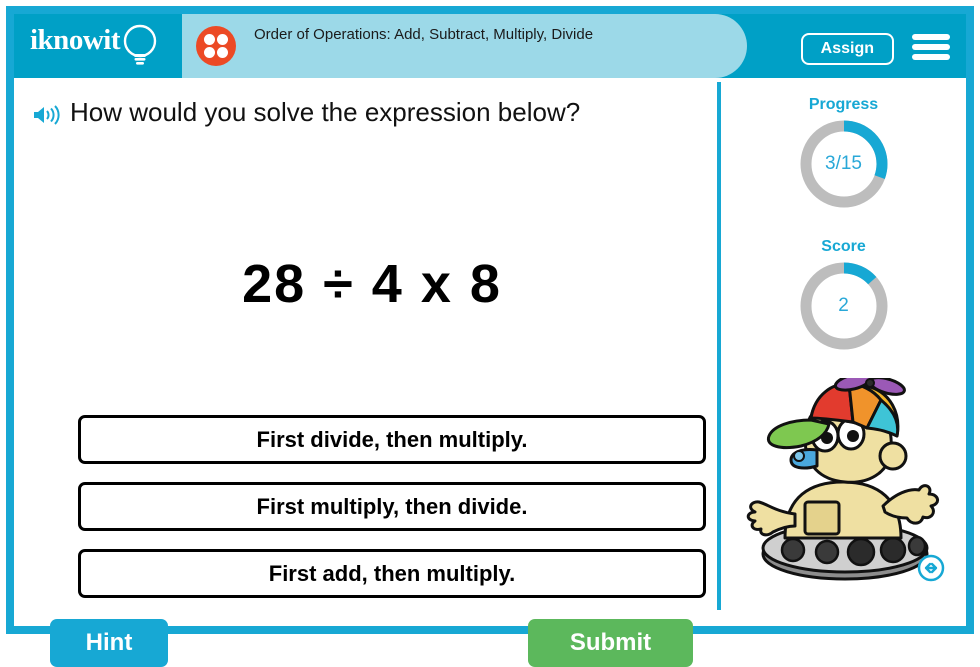 This screenshot has width=980, height=667. I want to click on progress-value: 3/15, so click(843, 163).